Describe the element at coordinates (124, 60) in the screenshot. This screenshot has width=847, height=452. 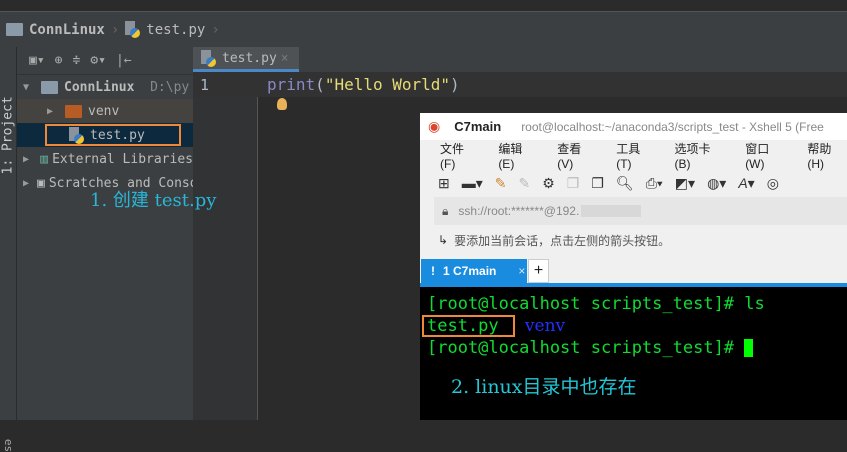
I see `hide-icon: |←` at that location.